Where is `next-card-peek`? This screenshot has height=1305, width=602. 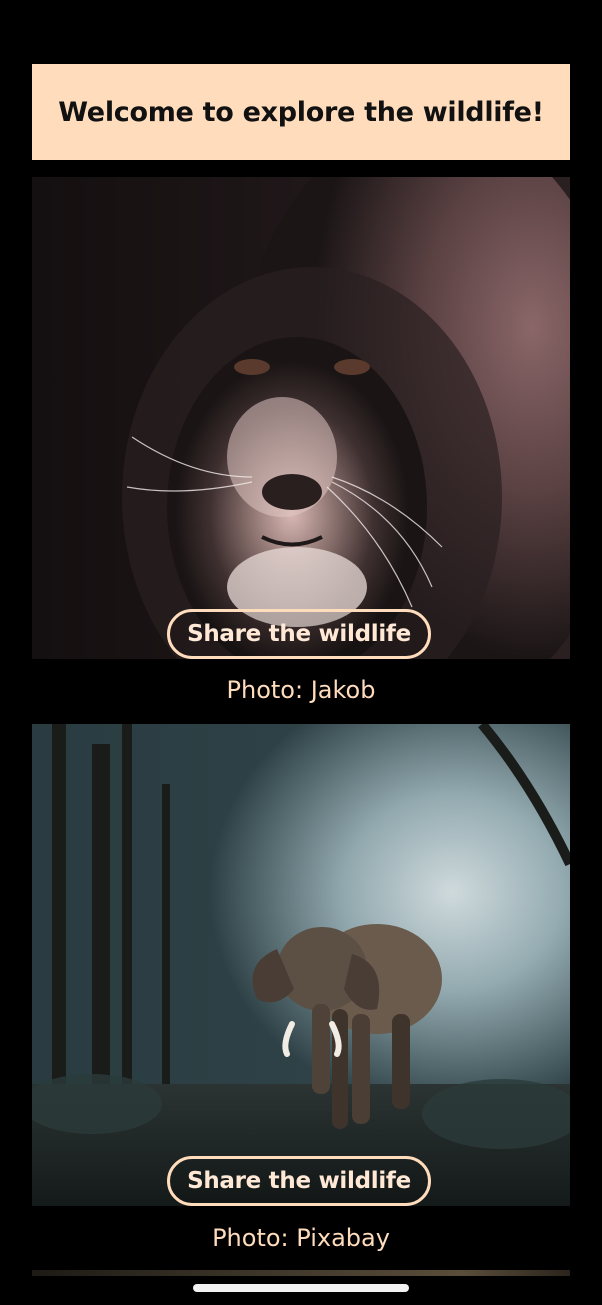
next-card-peek is located at coordinates (301, 1273).